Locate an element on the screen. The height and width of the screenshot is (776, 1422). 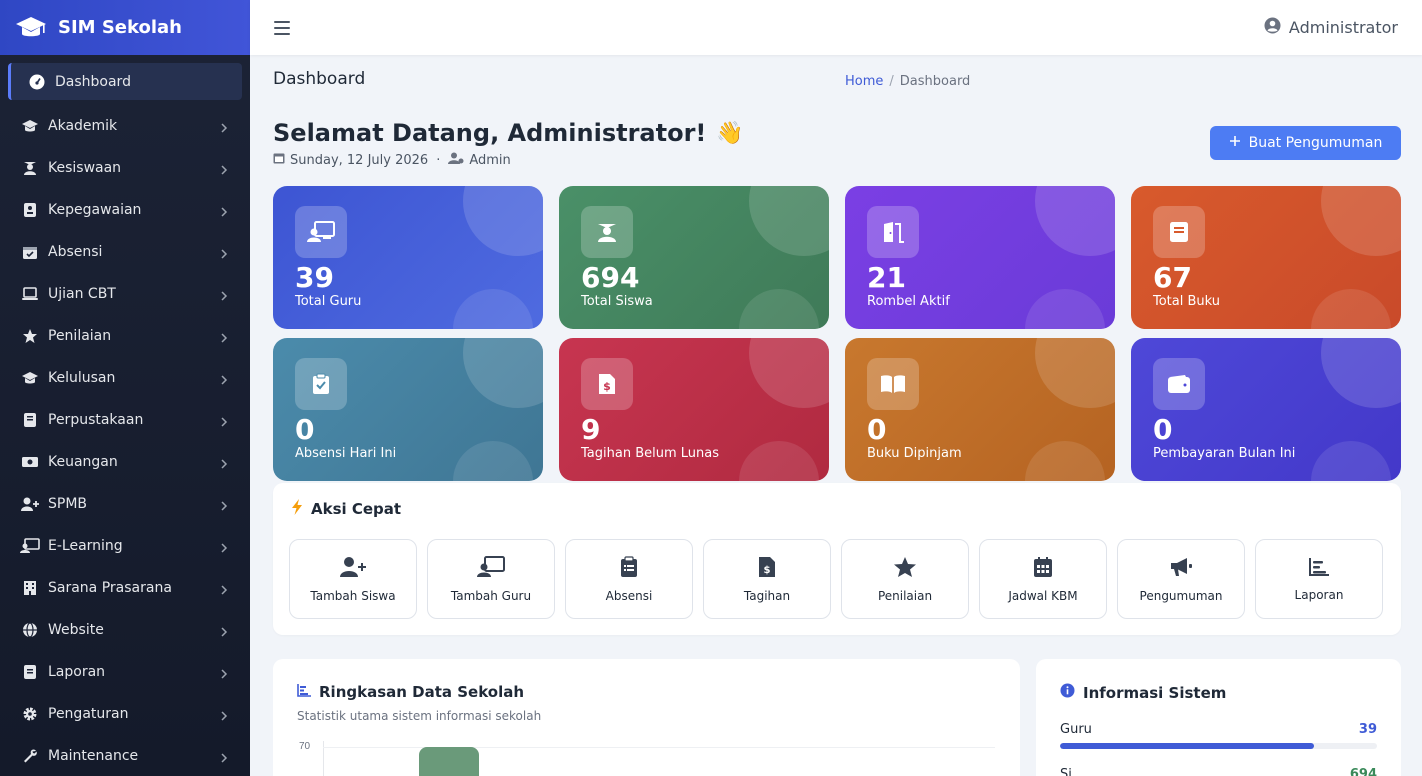
sidebar-item-maintenance: Maintenance is located at coordinates (125, 755).